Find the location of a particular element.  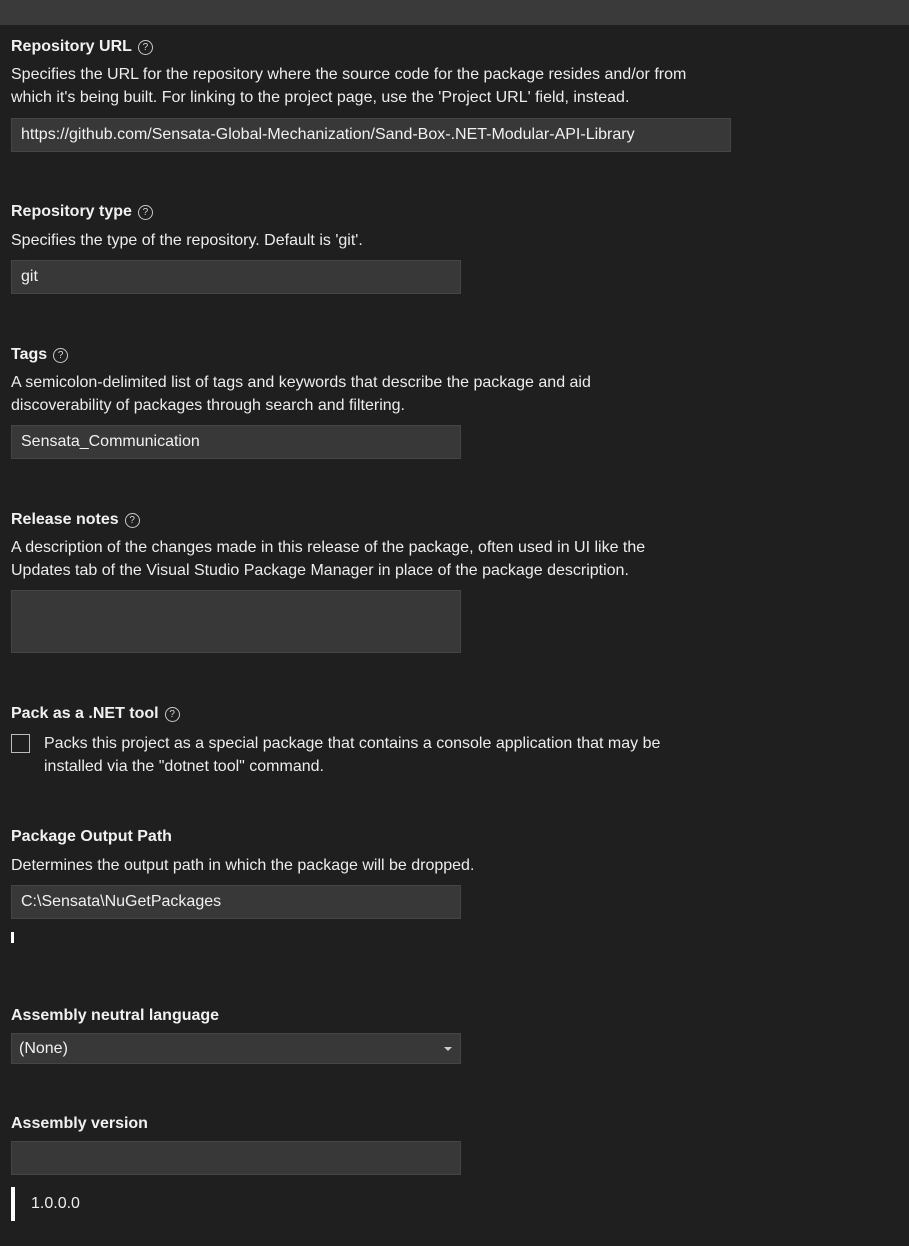

assembly-version-label: Assembly version is located at coordinates (79, 1123).